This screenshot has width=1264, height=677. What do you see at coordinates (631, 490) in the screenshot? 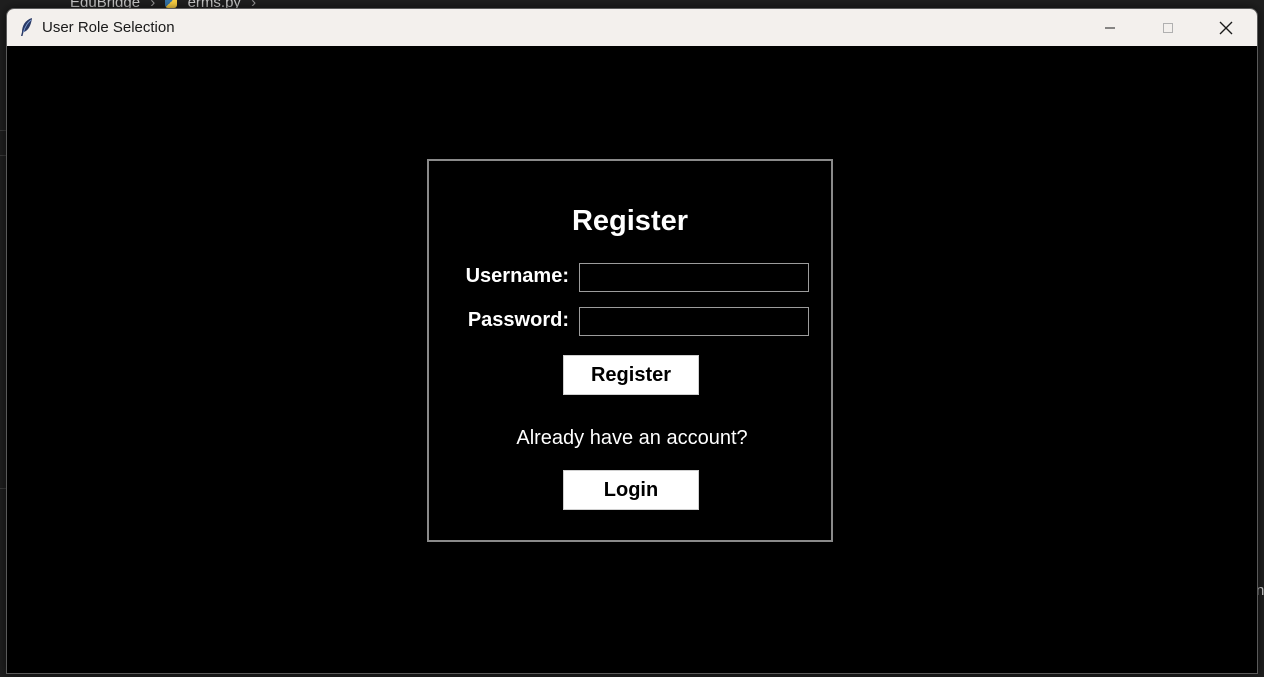
I see `login-button: Login` at bounding box center [631, 490].